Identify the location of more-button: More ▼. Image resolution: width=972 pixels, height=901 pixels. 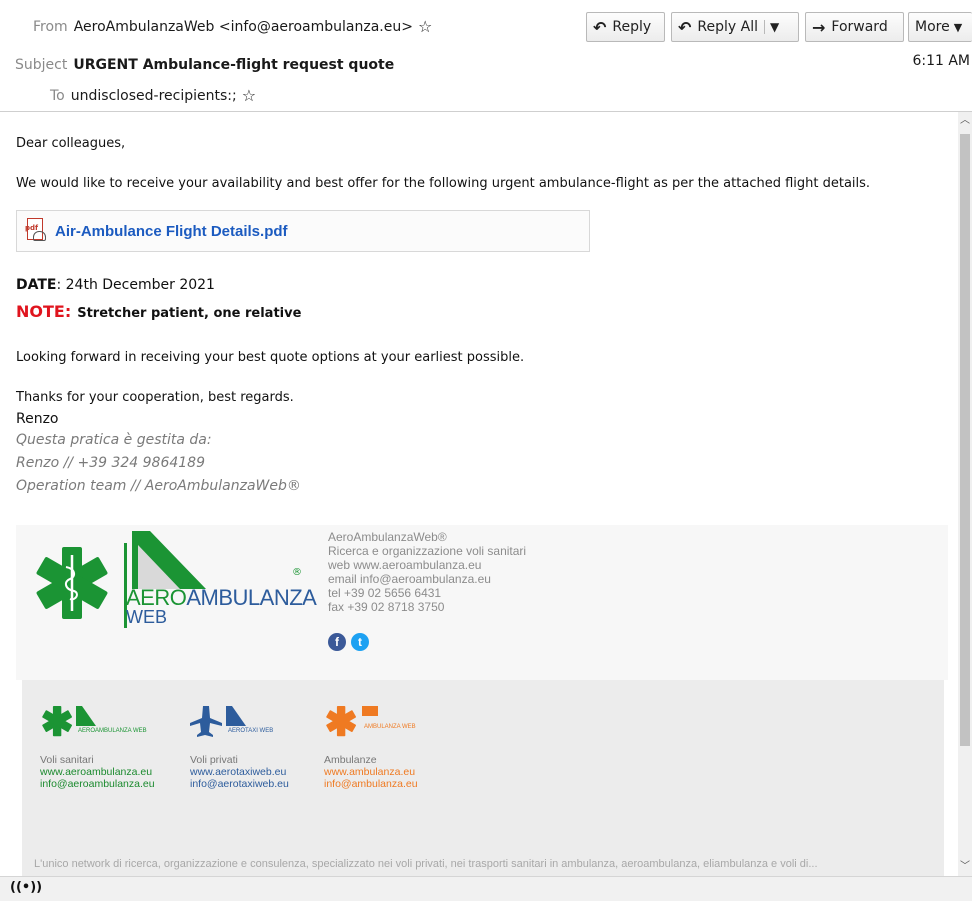
(940, 27).